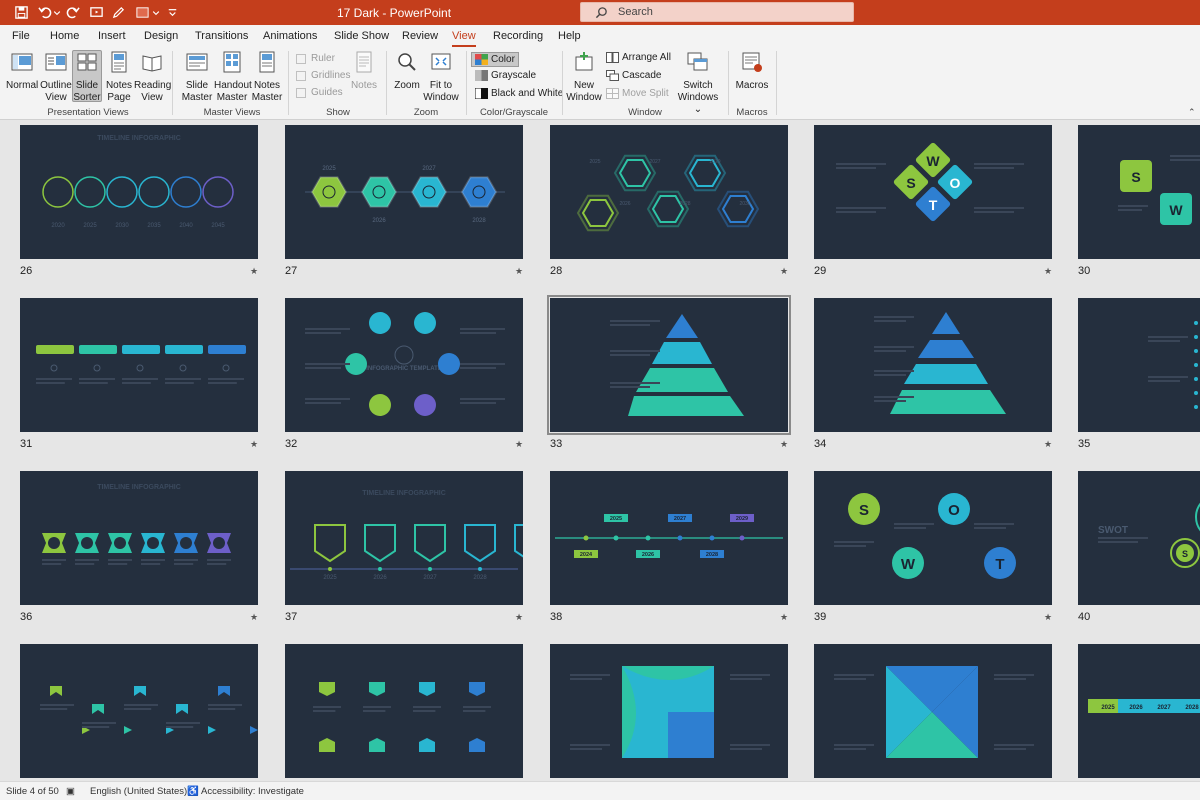 The height and width of the screenshot is (800, 1200). Describe the element at coordinates (233, 77) in the screenshot. I see `handout-master-button: Handout Master` at that location.